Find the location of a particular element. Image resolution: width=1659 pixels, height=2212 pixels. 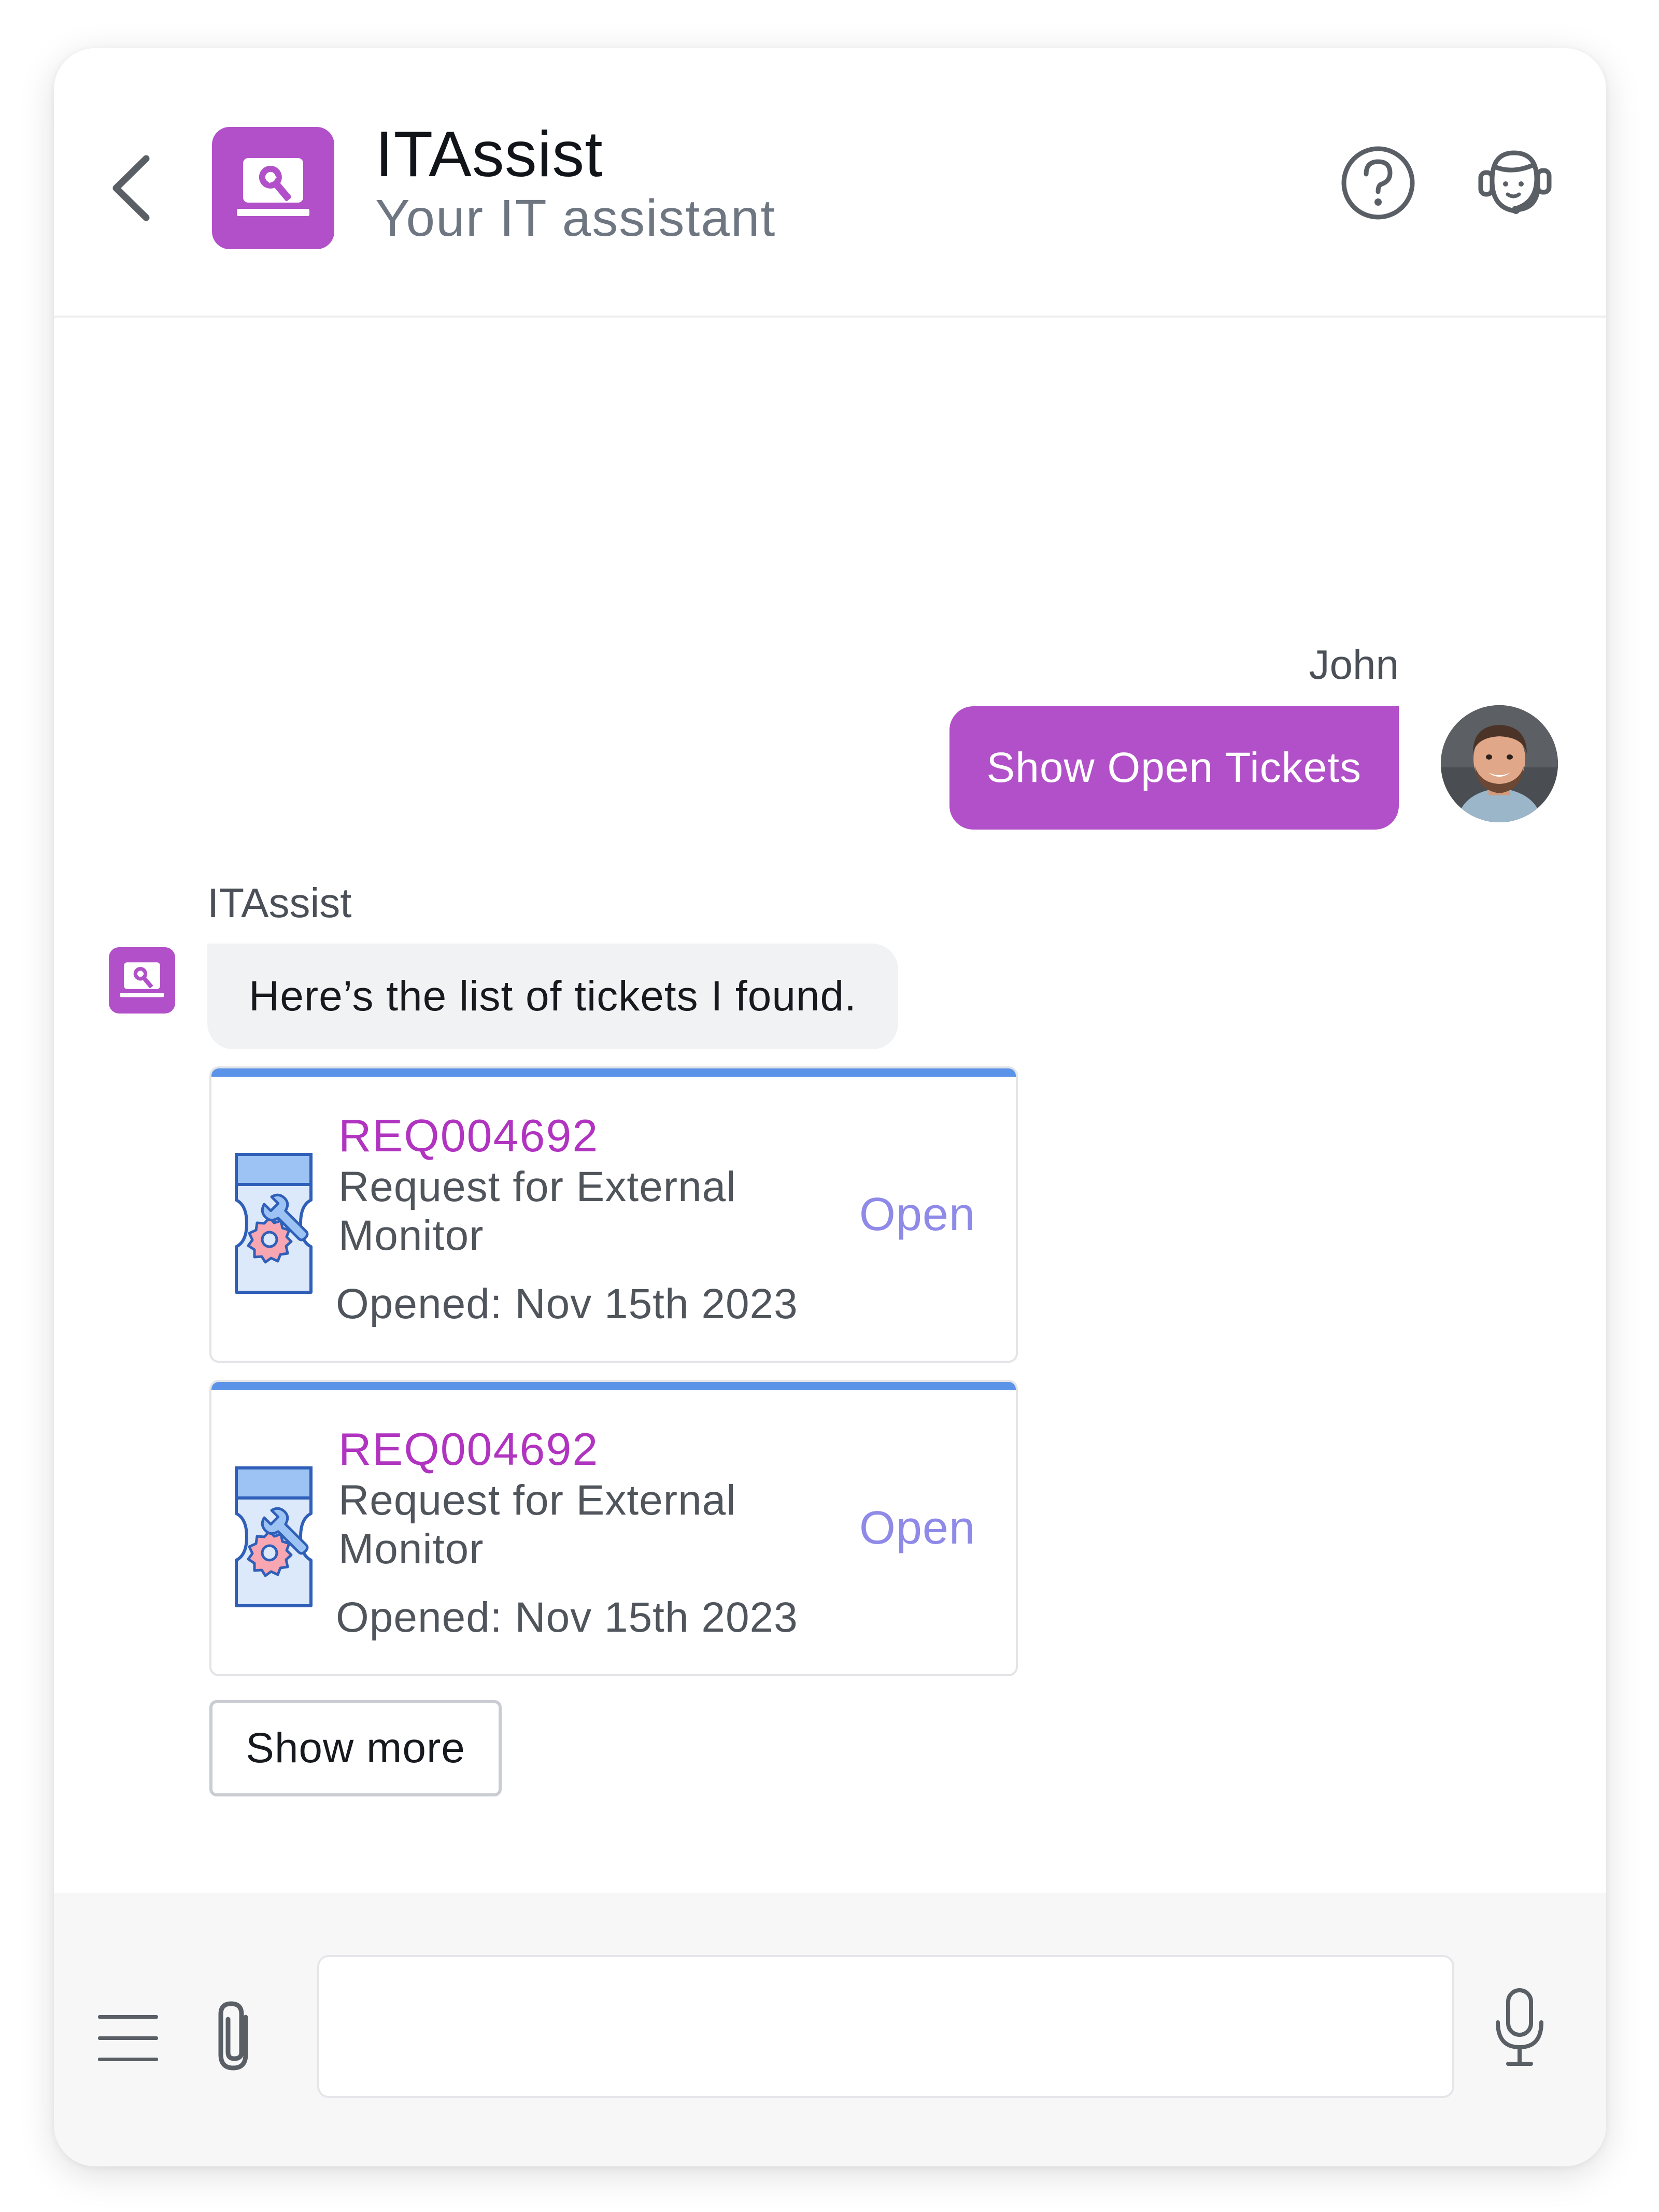

microphone-icon is located at coordinates (1519, 2027).